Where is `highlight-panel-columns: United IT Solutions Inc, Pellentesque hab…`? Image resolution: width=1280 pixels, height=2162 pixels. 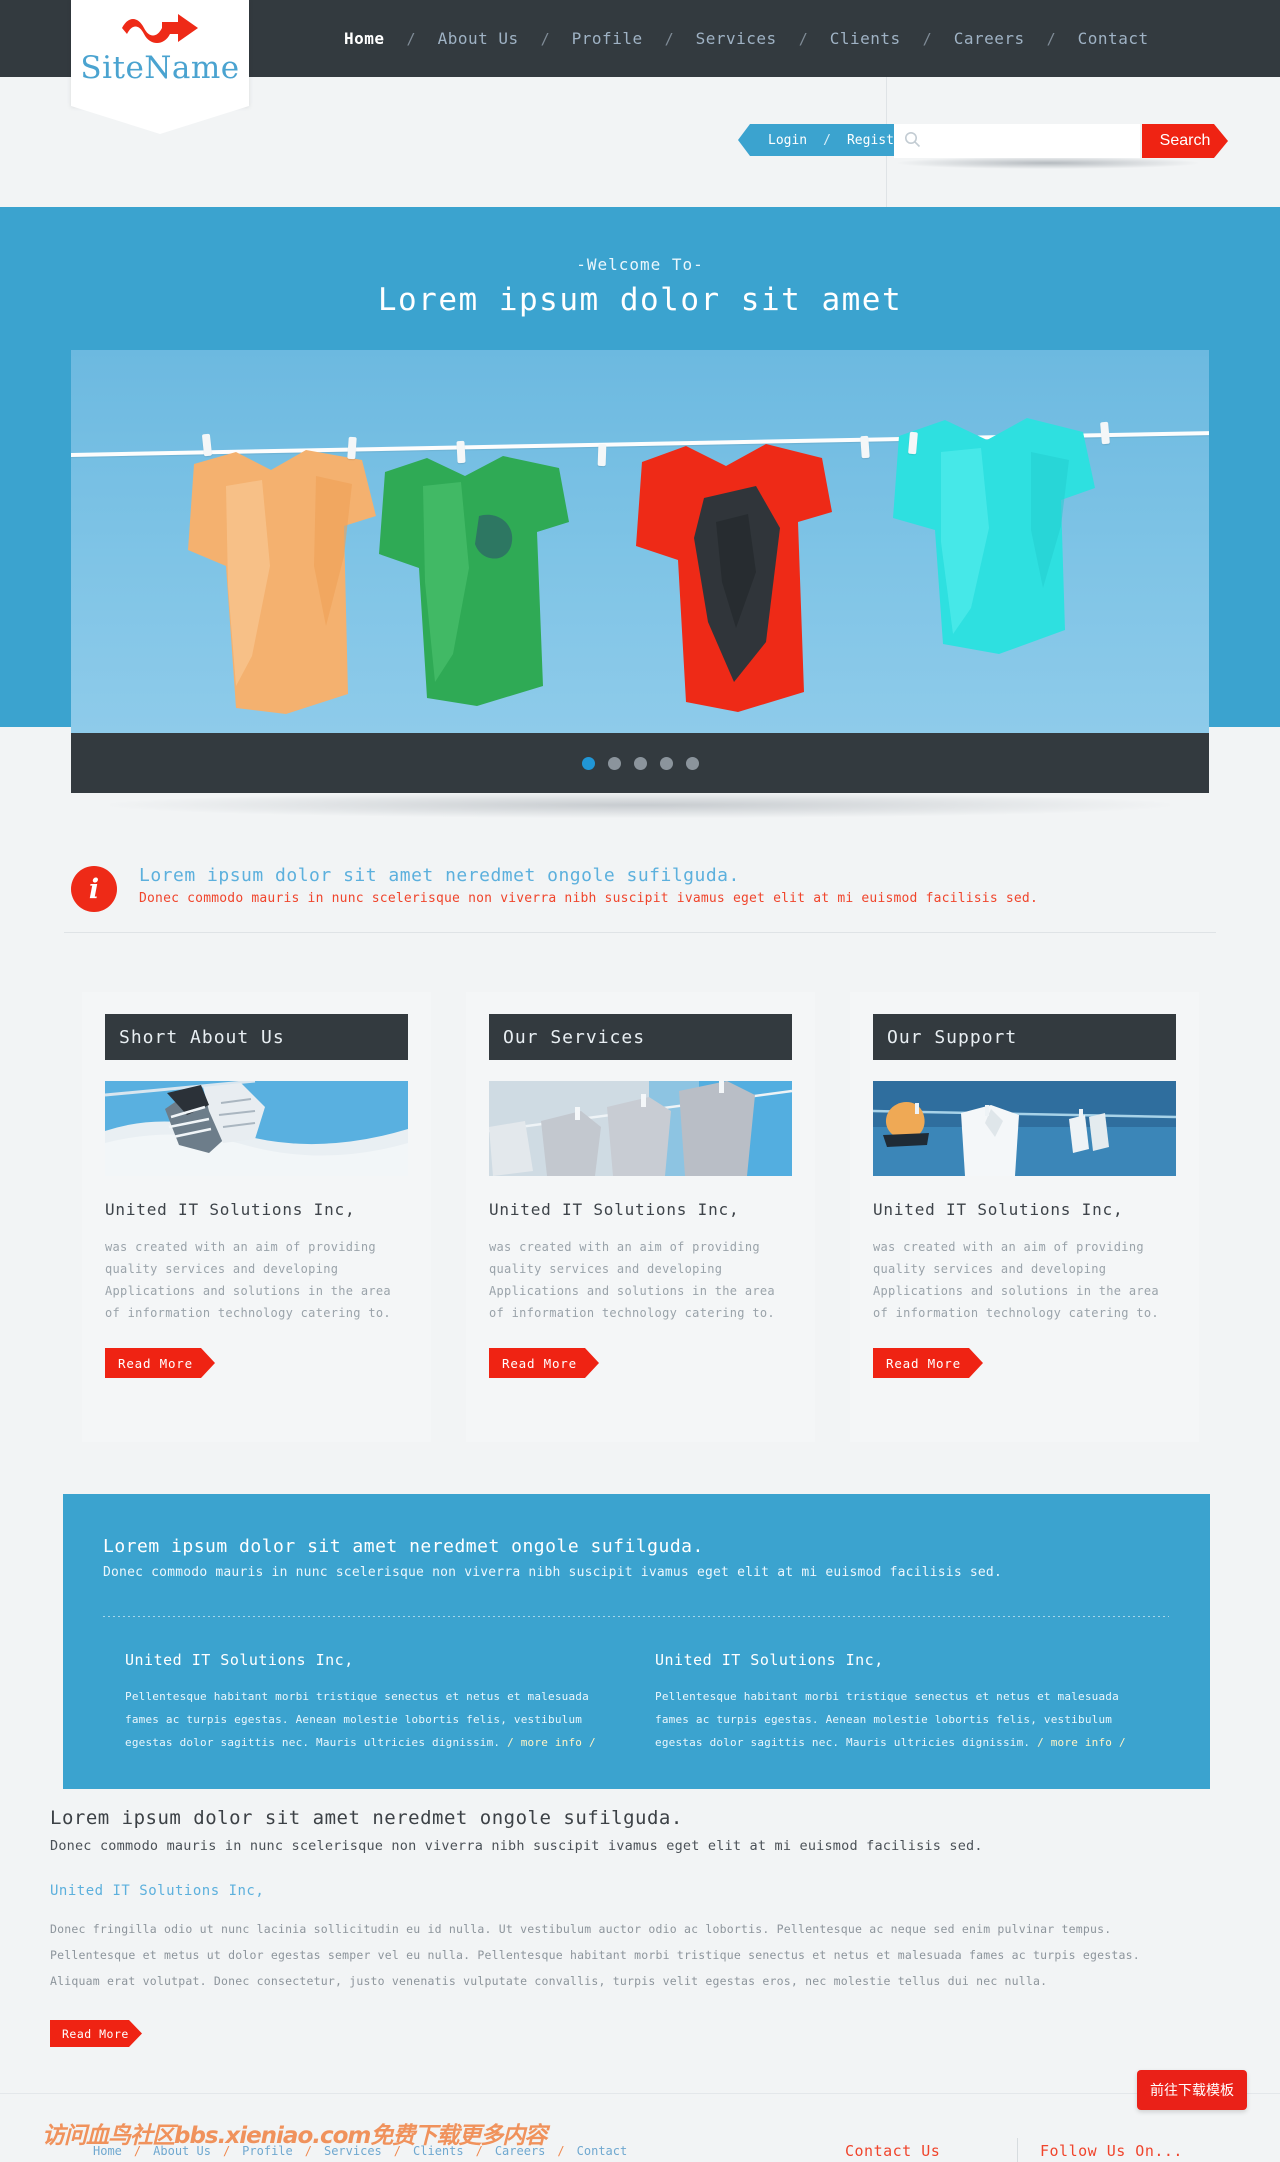 highlight-panel-columns: United IT Solutions Inc, Pellentesque hab… is located at coordinates (636, 1702).